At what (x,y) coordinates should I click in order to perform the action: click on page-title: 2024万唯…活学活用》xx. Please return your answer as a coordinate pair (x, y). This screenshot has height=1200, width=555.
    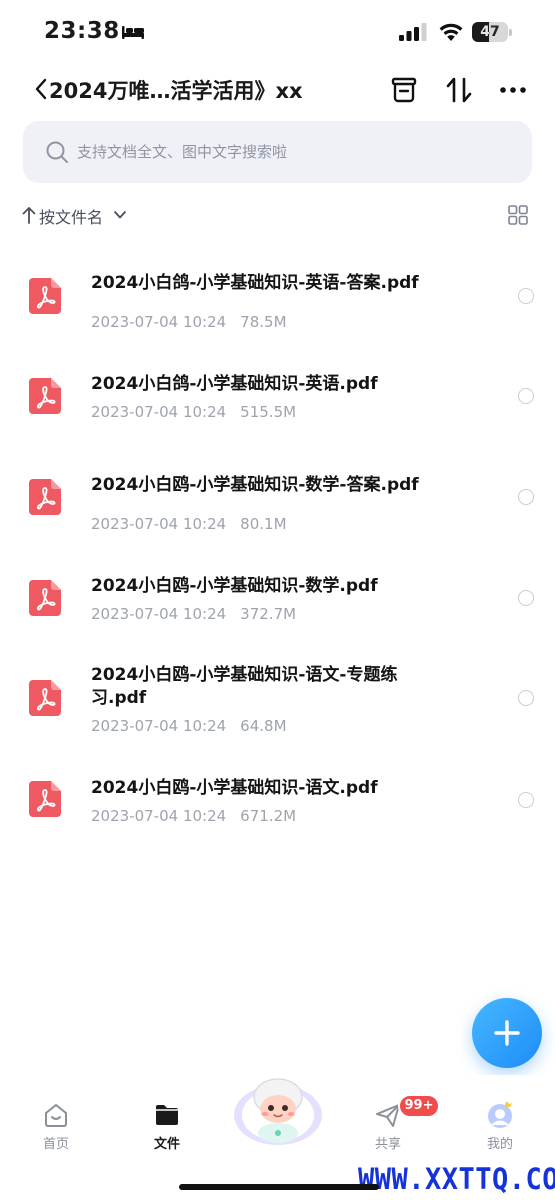
    Looking at the image, I should click on (176, 91).